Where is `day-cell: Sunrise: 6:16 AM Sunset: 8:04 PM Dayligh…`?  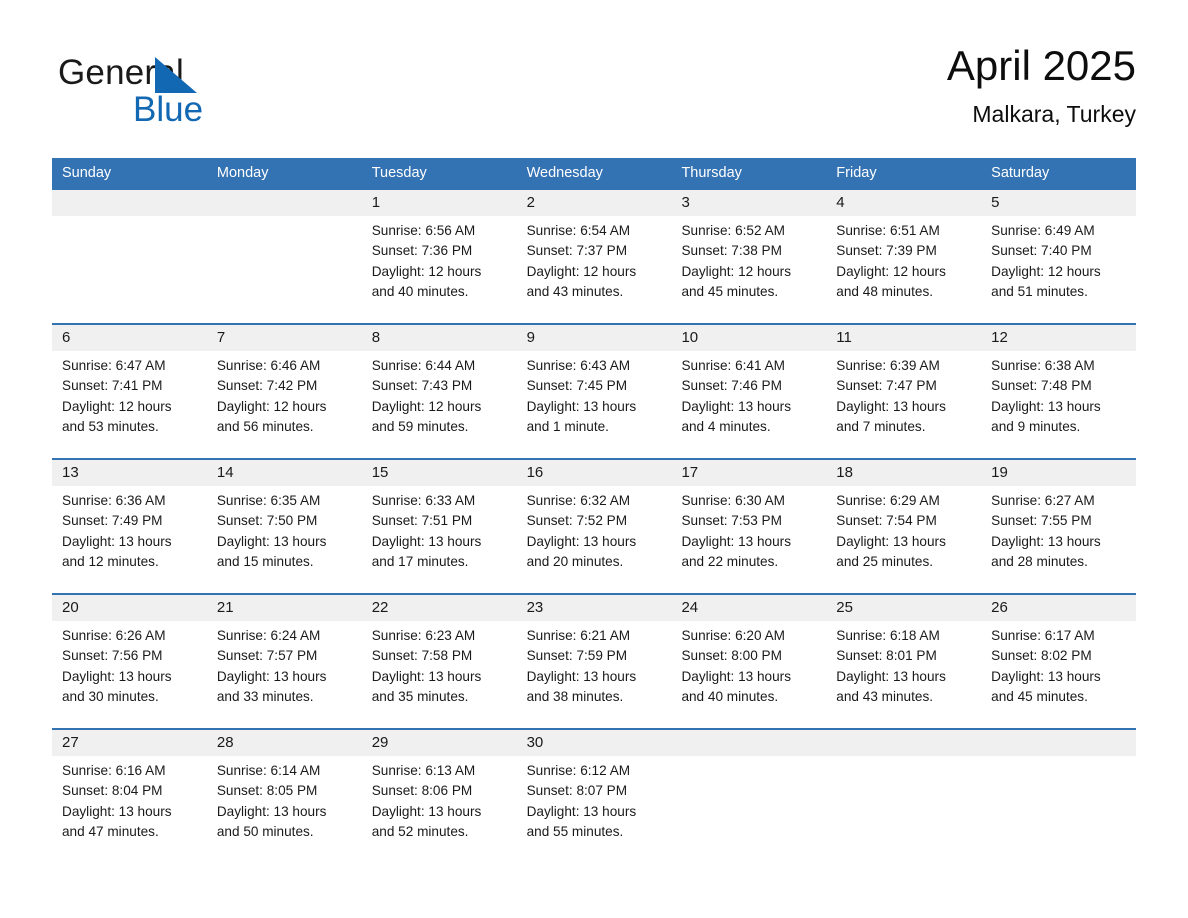 day-cell: Sunrise: 6:16 AM Sunset: 8:04 PM Dayligh… is located at coordinates (129, 809).